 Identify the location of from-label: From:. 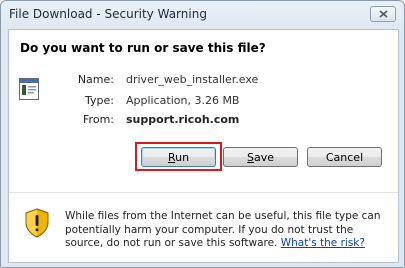
(98, 119).